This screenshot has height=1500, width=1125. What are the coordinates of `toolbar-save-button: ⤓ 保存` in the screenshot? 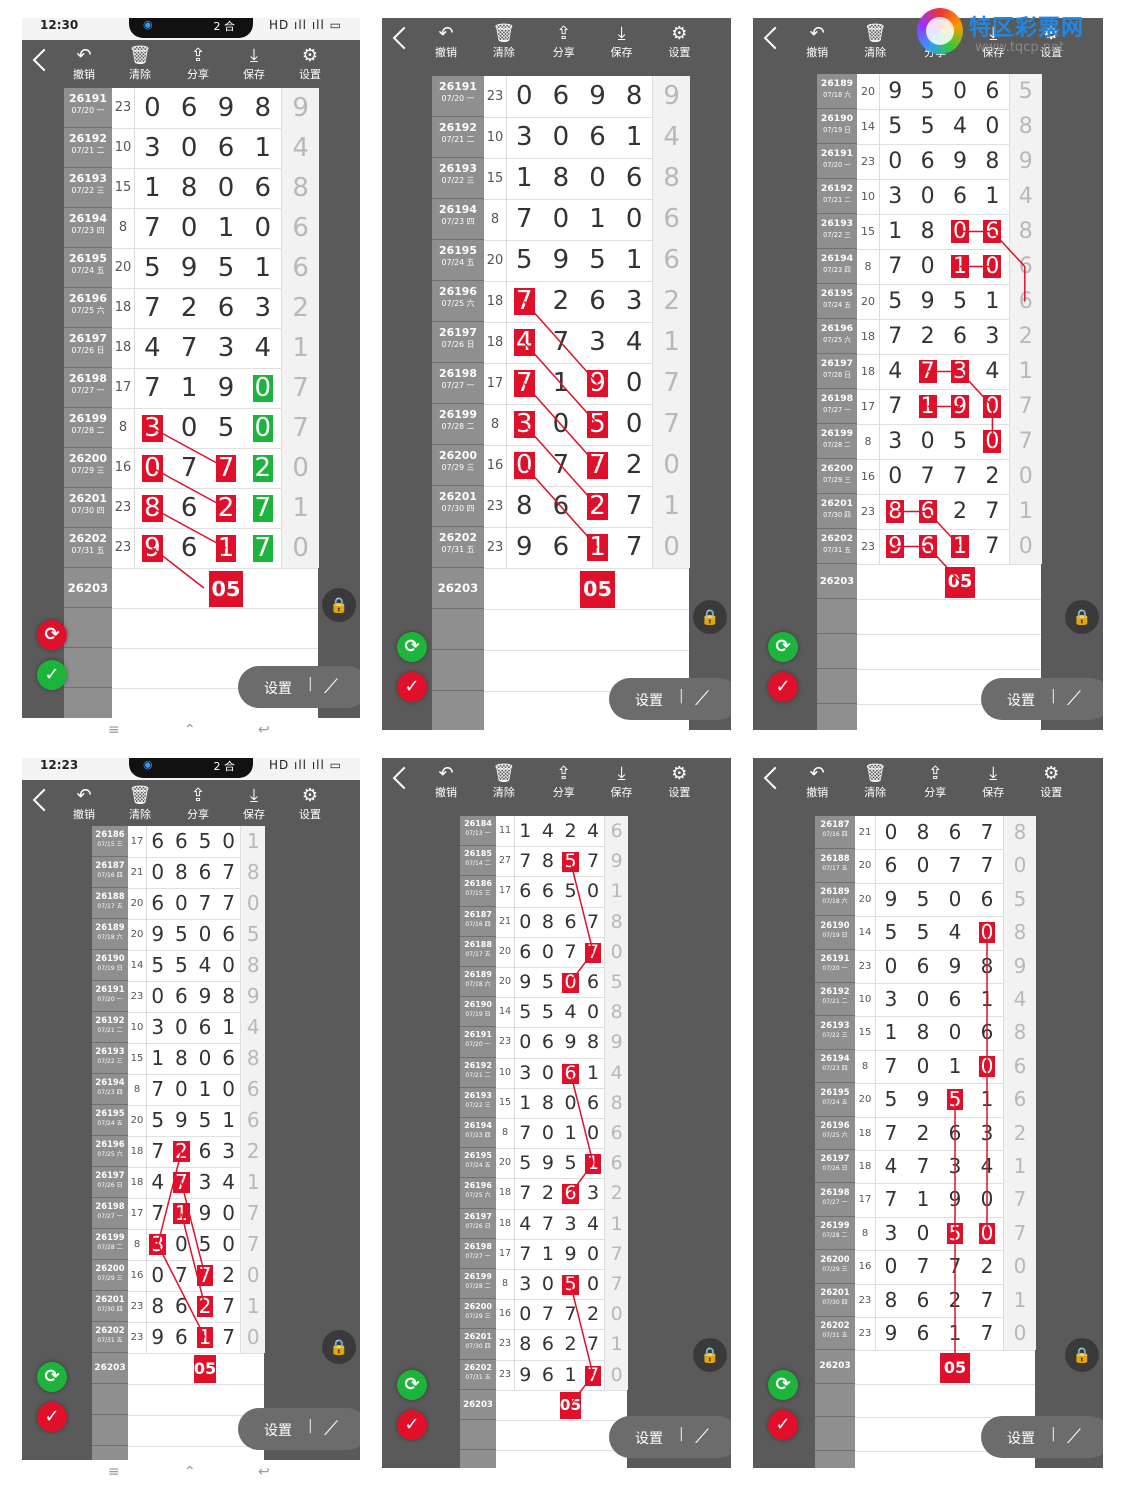 It's located at (622, 42).